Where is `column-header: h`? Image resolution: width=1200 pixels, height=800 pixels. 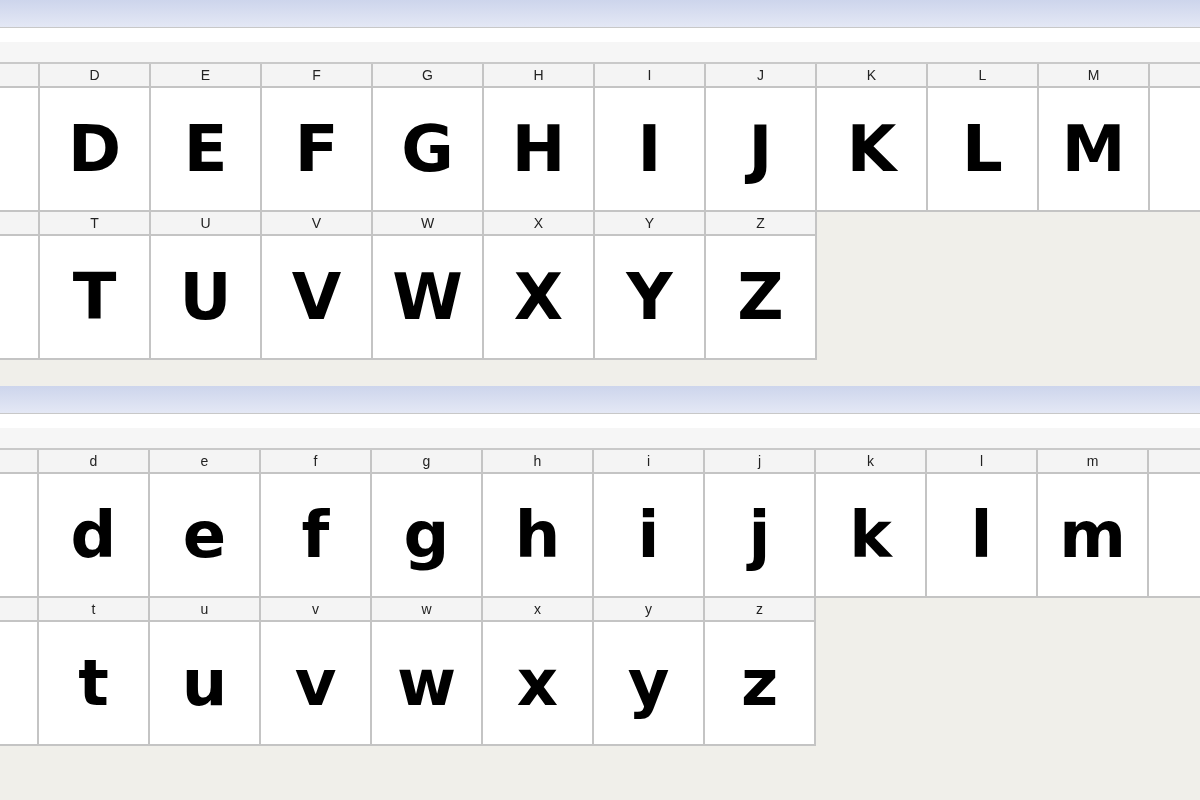 column-header: h is located at coordinates (538, 462).